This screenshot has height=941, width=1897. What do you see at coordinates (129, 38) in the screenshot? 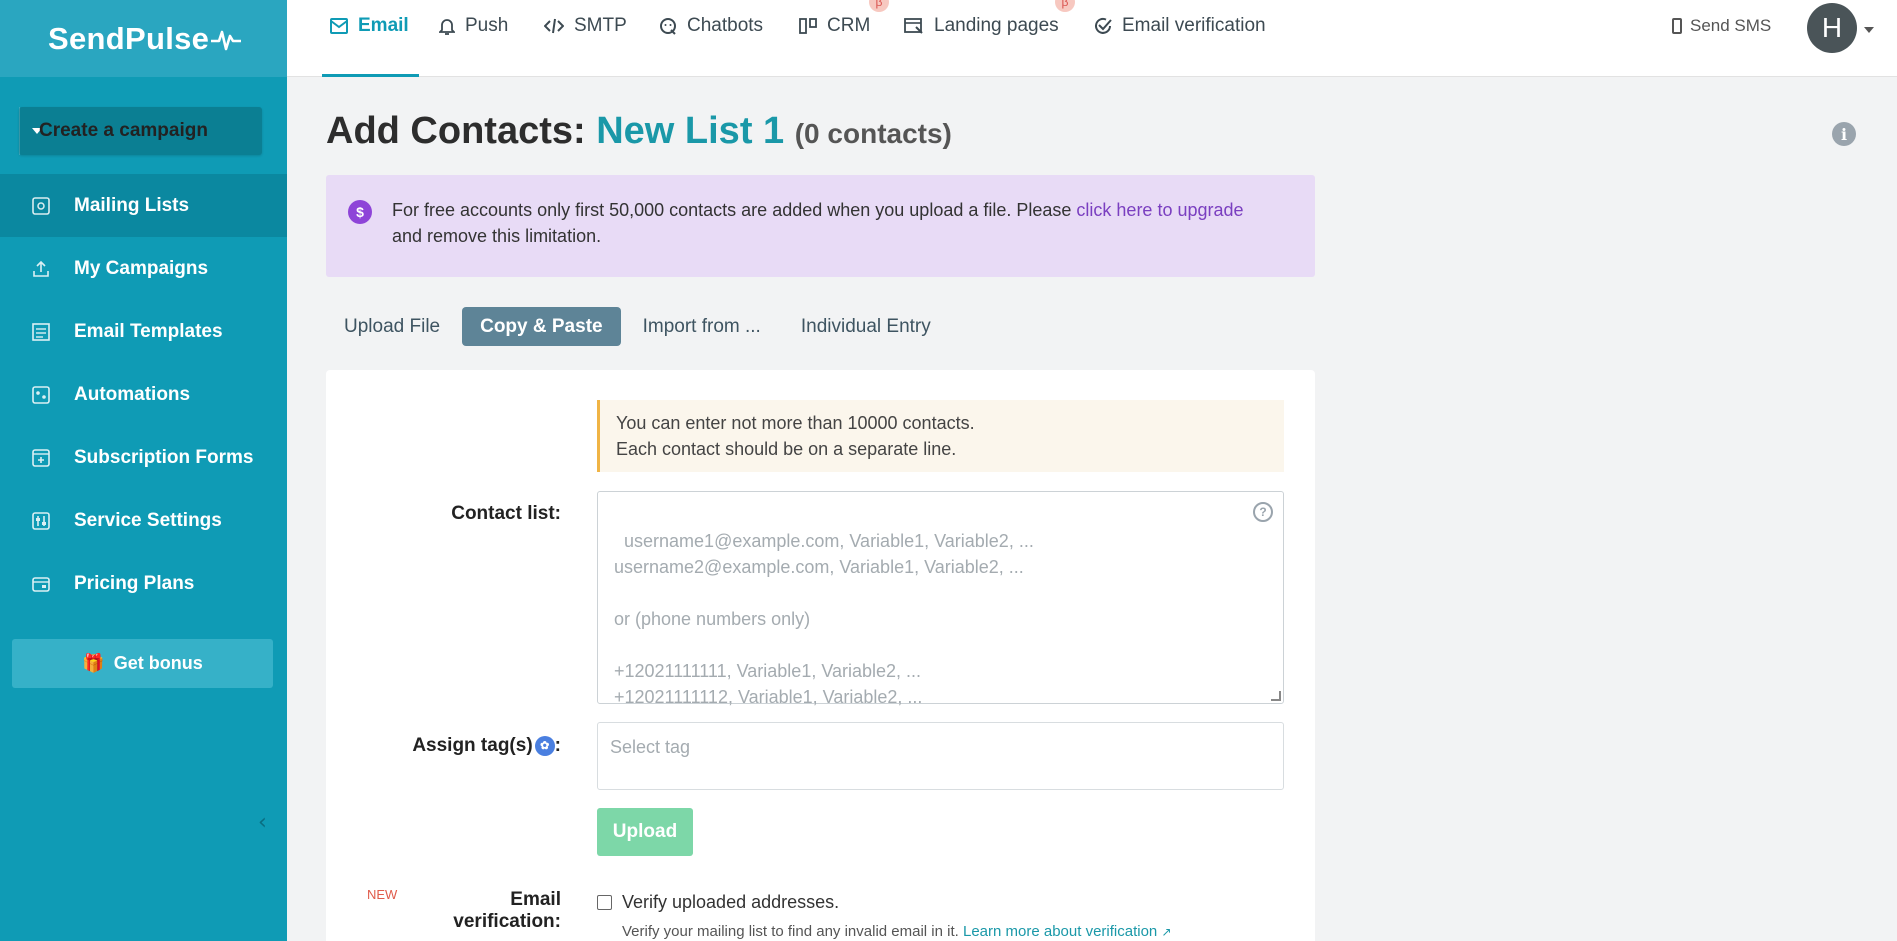
I see `brand-name: SendPulse` at bounding box center [129, 38].